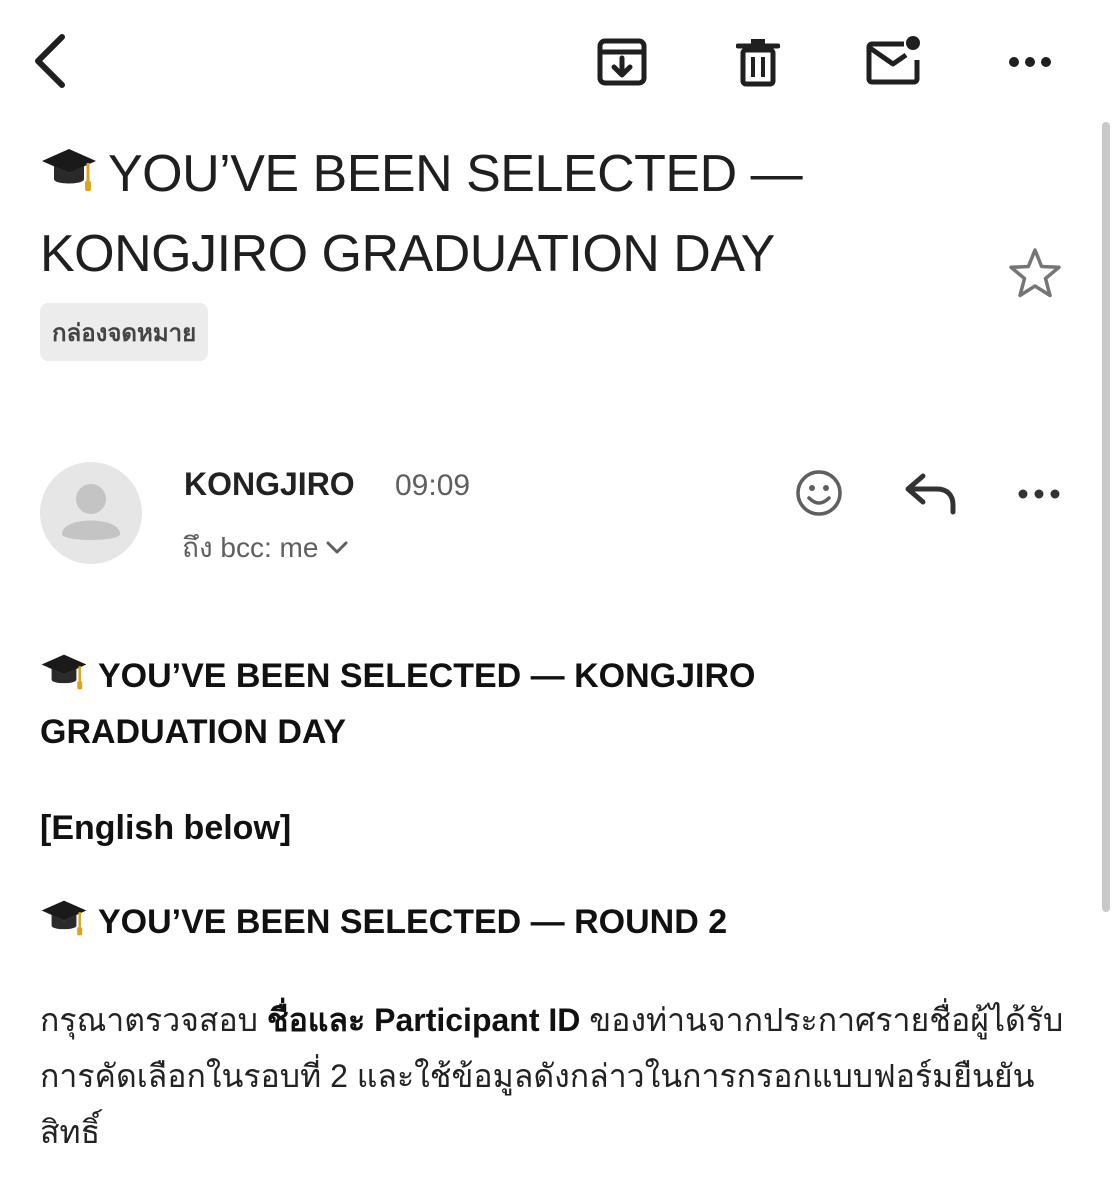 Image resolution: width=1112 pixels, height=1200 pixels. What do you see at coordinates (423, 1020) in the screenshot?
I see `paragraph-bold-text: ชื่อและ Participant ID` at bounding box center [423, 1020].